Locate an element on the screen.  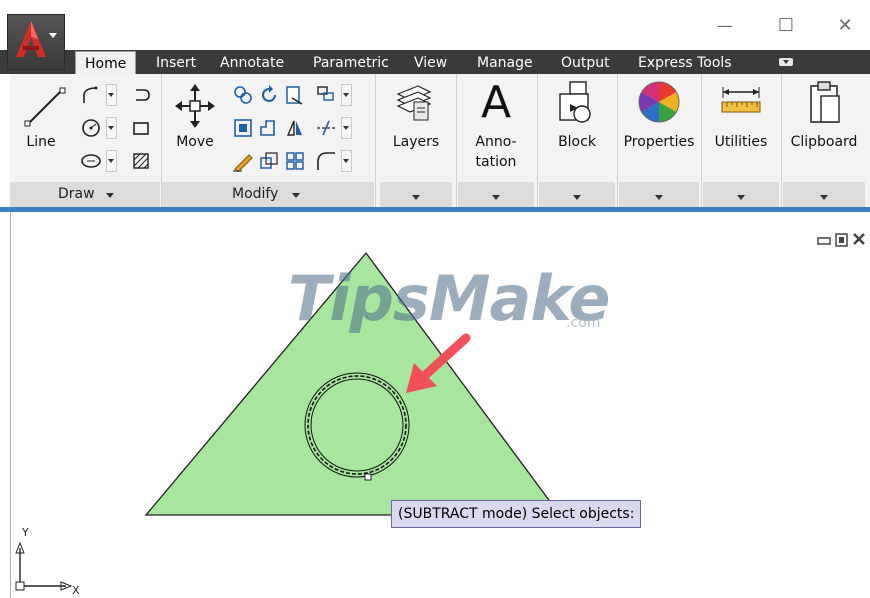
minimize-button: — is located at coordinates (725, 26).